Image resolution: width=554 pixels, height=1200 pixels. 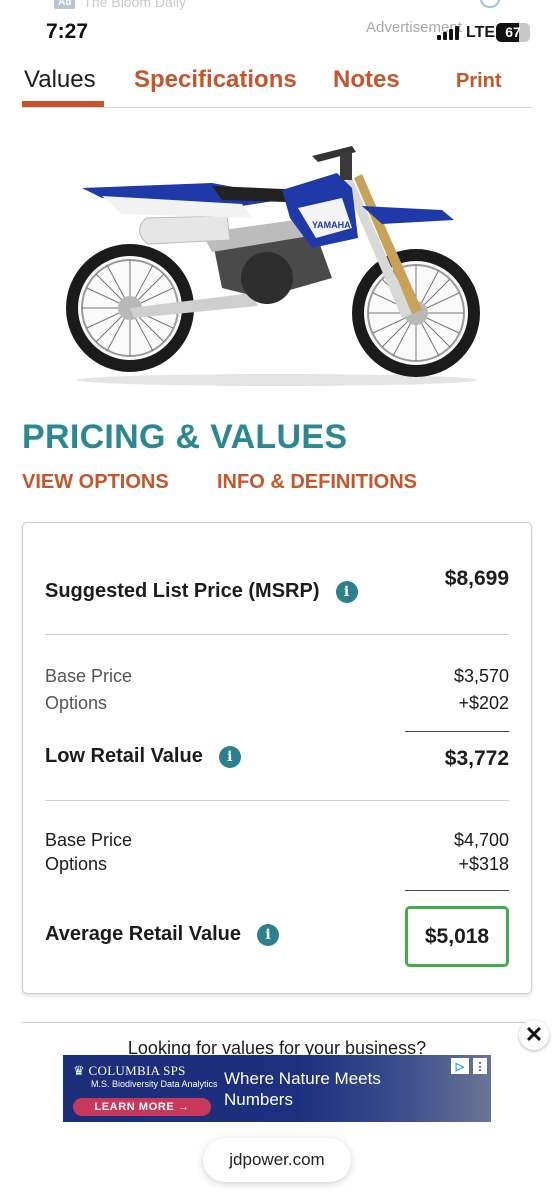 I want to click on svg-text: YAMAHA, so click(x=331, y=225).